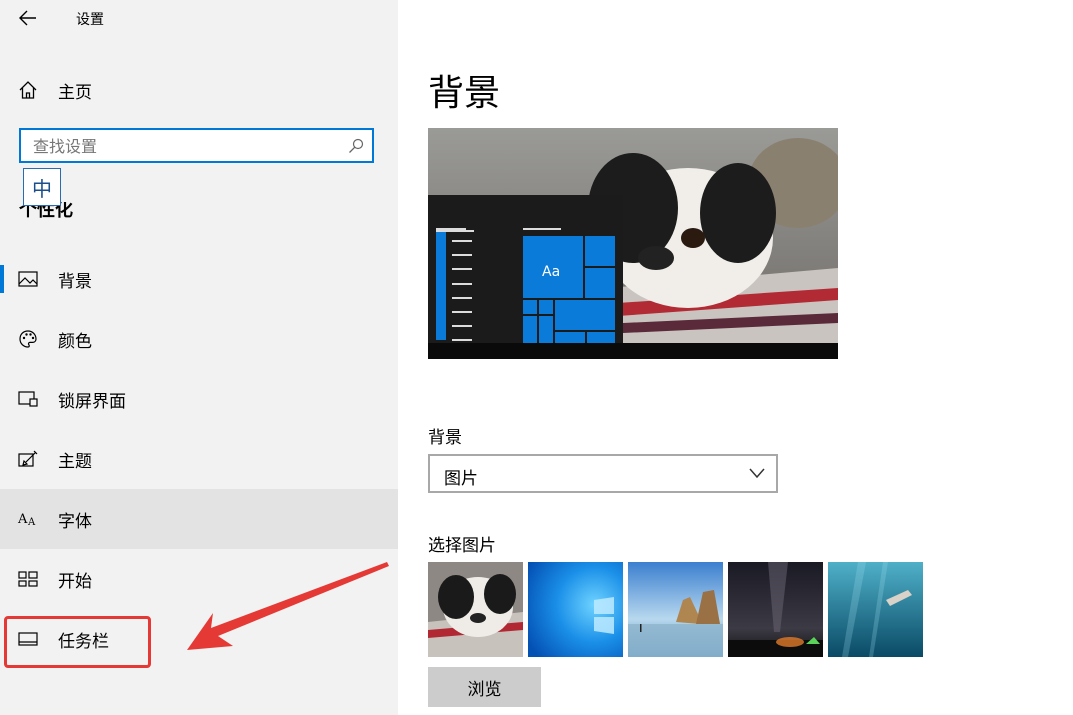 The image size is (1073, 715). I want to click on lock-screen-icon, so click(28, 399).